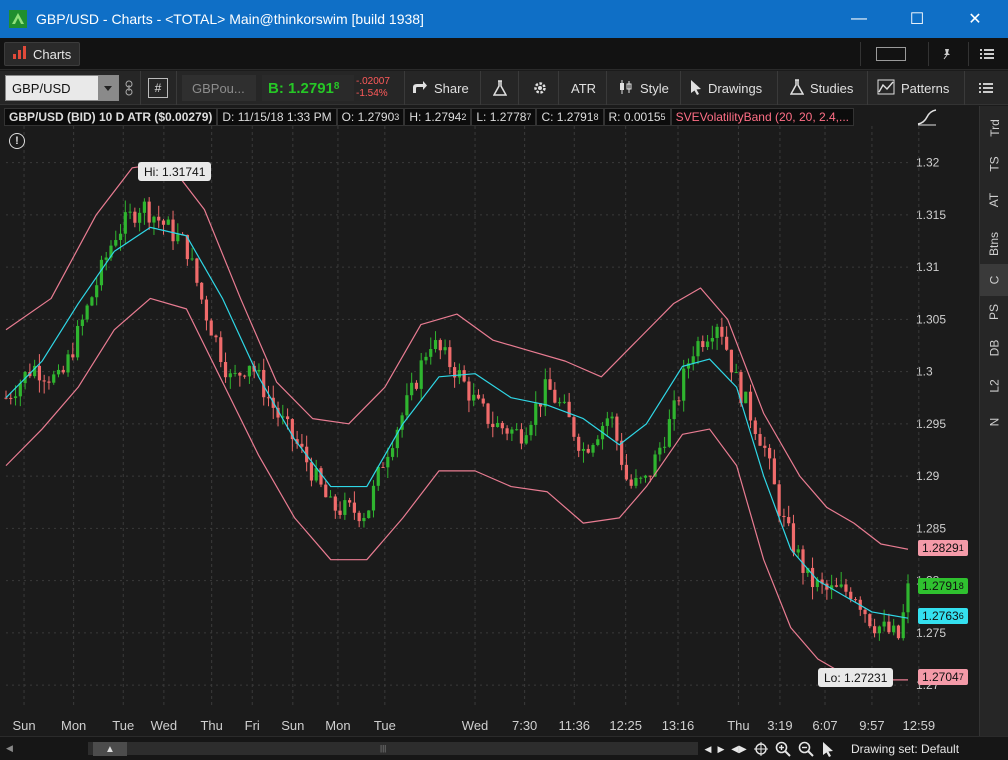 Image resolution: width=1008 pixels, height=760 pixels. Describe the element at coordinates (438, 117) in the screenshot. I see `bar-high: H: 1.2794 2` at that location.